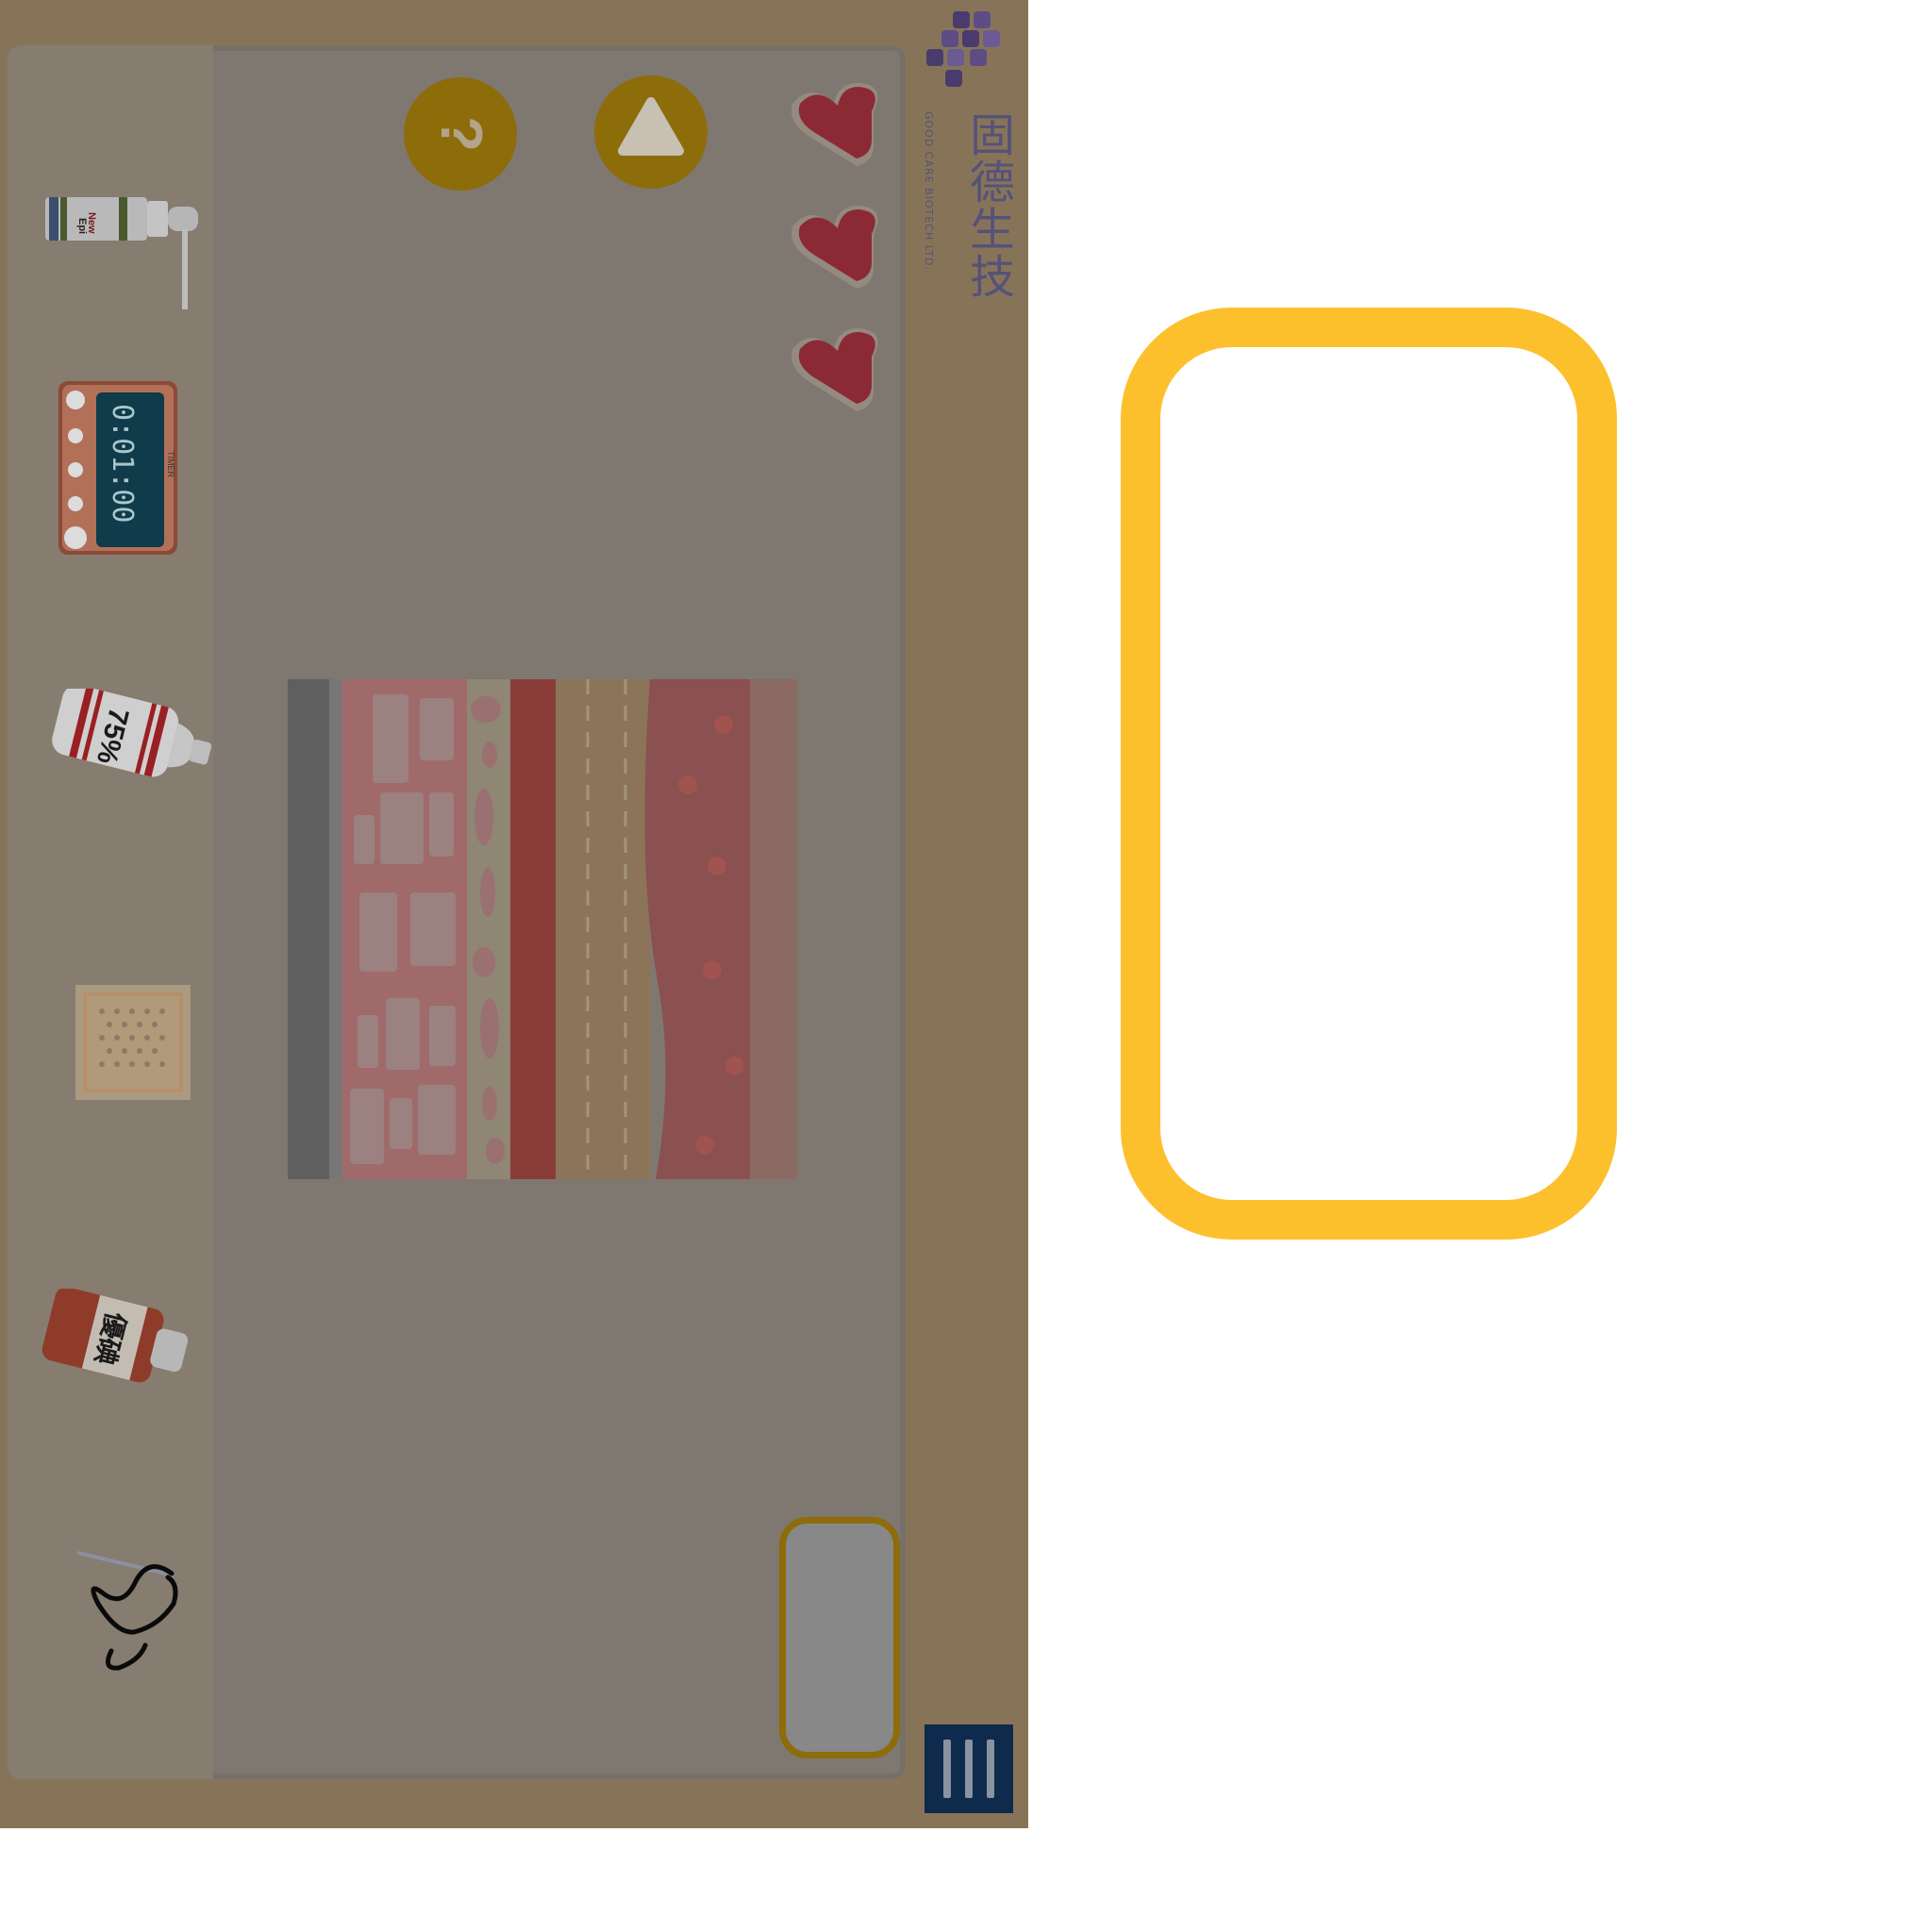 The height and width of the screenshot is (1932, 1932). I want to click on brand-logo, so click(963, 49).